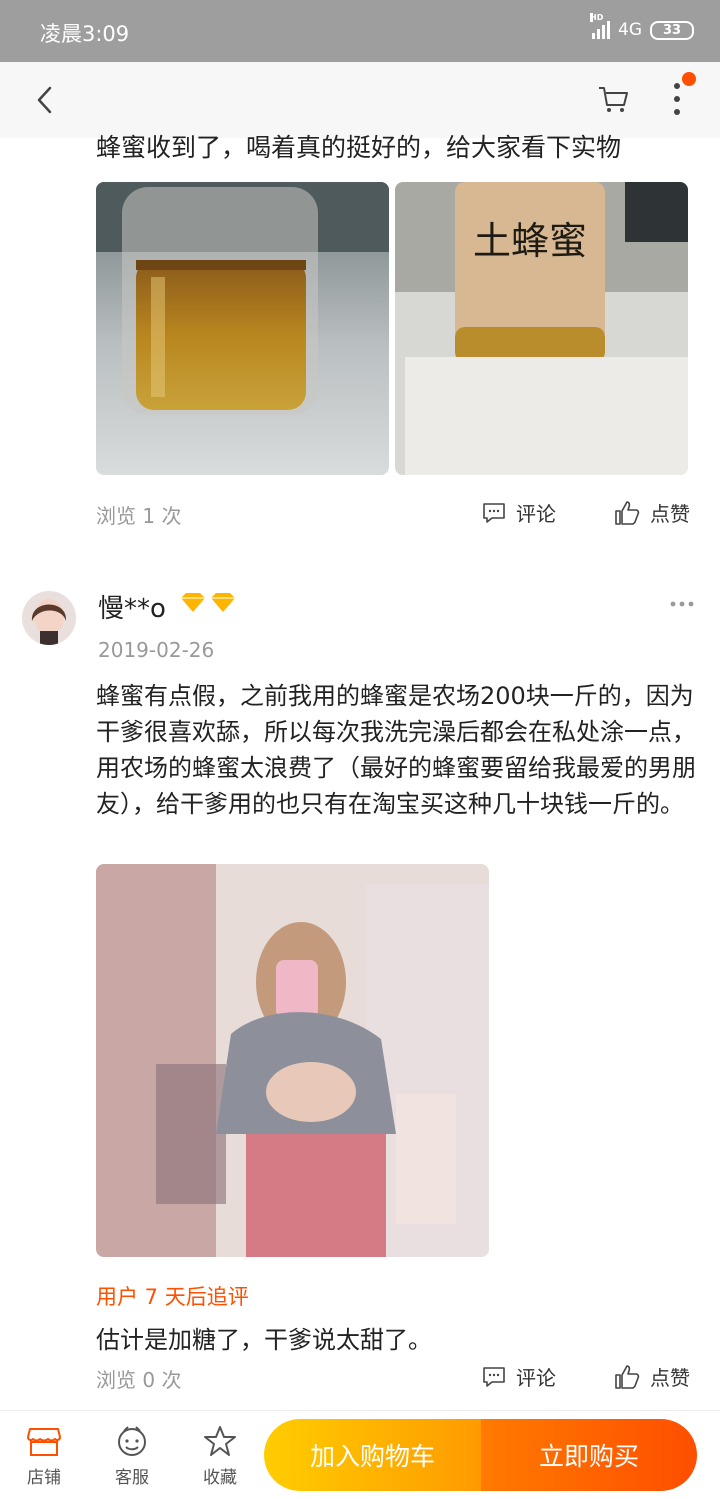  Describe the element at coordinates (139, 1380) in the screenshot. I see `view-count: 浏览 0 次` at that location.